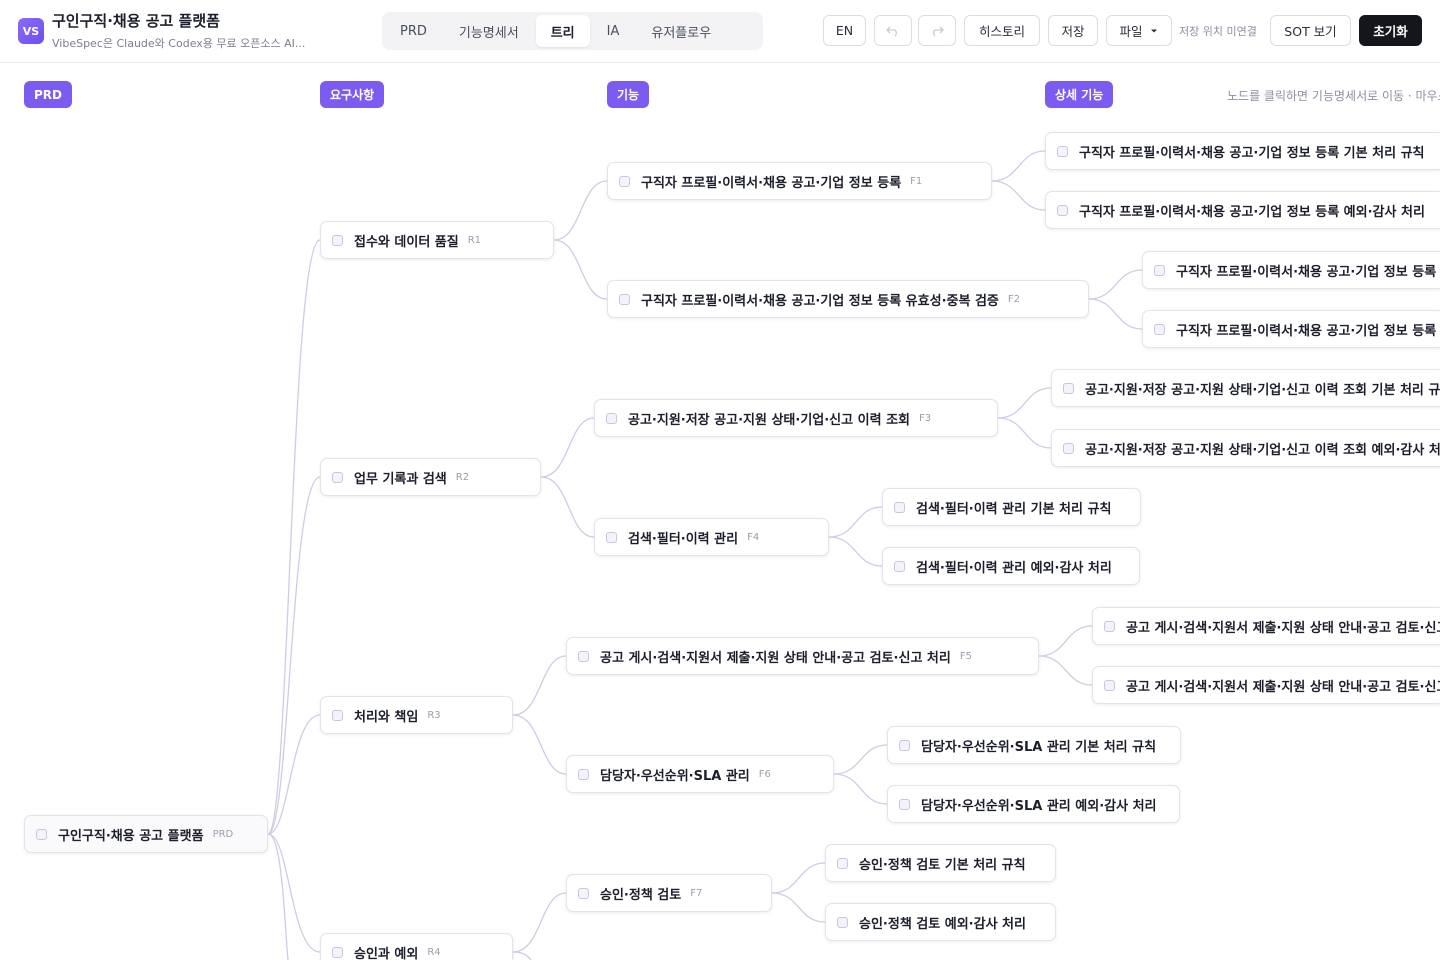  Describe the element at coordinates (613, 31) in the screenshot. I see `tab-ia: IA` at that location.